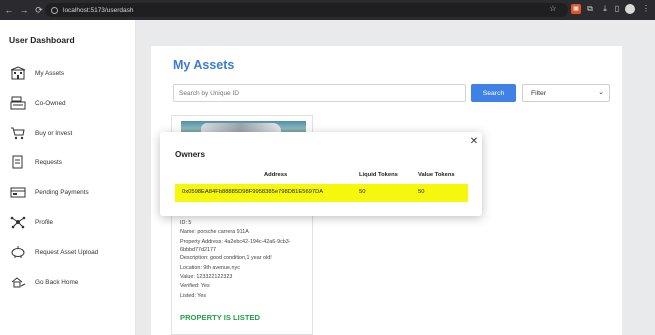 The width and height of the screenshot is (655, 335). I want to click on column-header-address: Address, so click(276, 175).